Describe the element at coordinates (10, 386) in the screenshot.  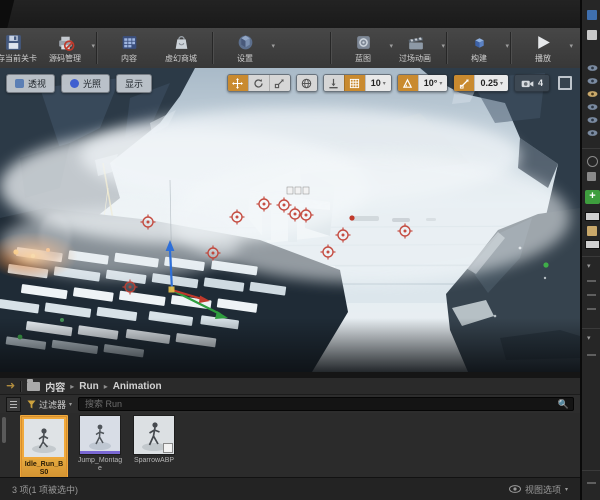
I see `forward-arrow-icon: ➜` at that location.